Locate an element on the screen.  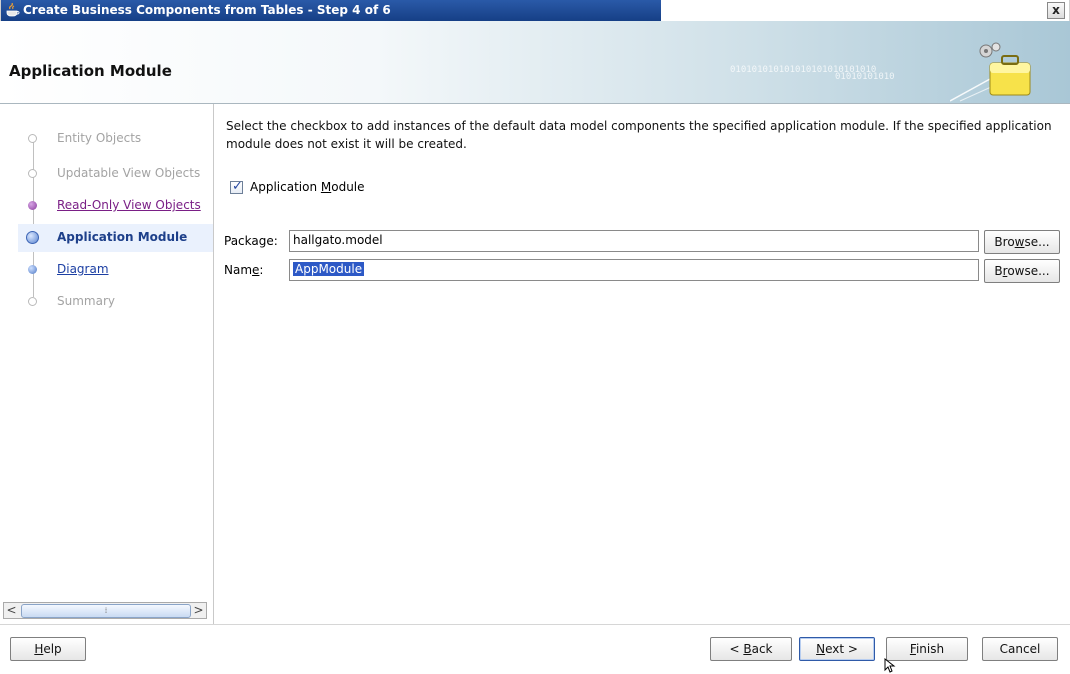
back-button: < Back is located at coordinates (751, 649).